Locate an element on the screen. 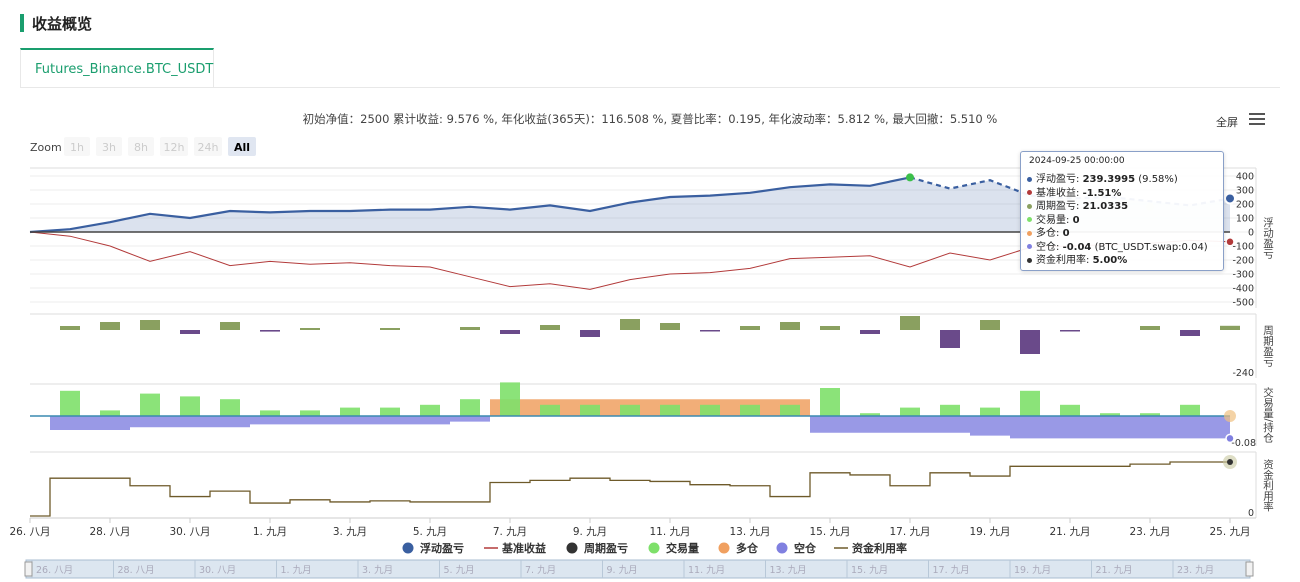 The image size is (1300, 582). fullscreen-button: 全屏 is located at coordinates (1227, 122).